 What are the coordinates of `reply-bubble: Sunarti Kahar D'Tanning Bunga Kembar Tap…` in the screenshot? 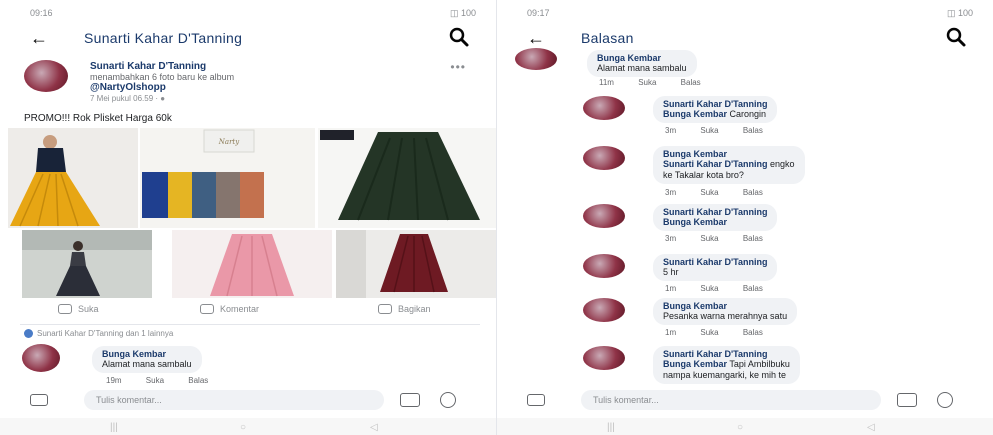 It's located at (726, 365).